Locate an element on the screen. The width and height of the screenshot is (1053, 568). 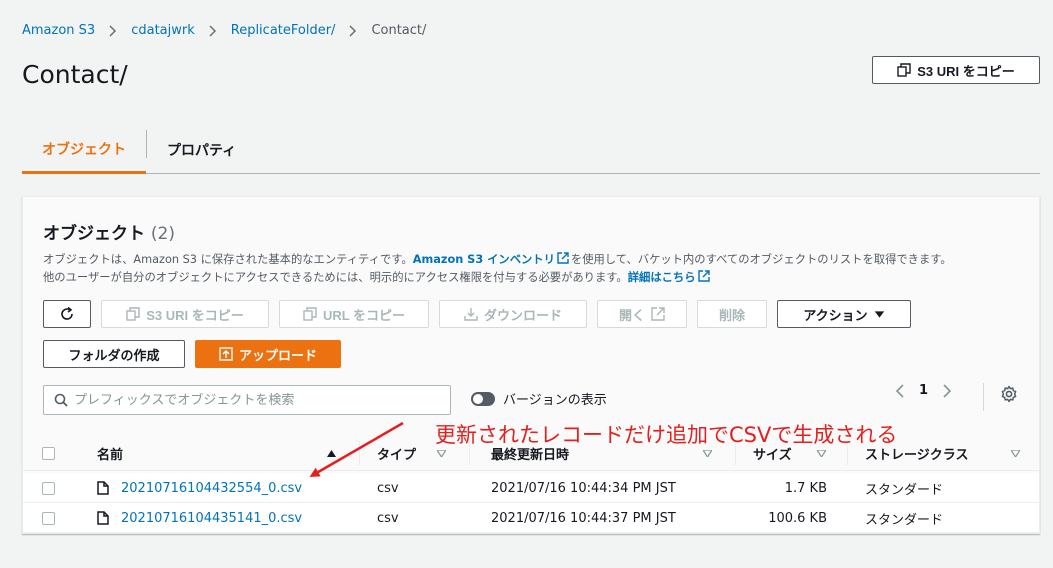
object-name-link: 20210716104432554_0.csv is located at coordinates (211, 488).